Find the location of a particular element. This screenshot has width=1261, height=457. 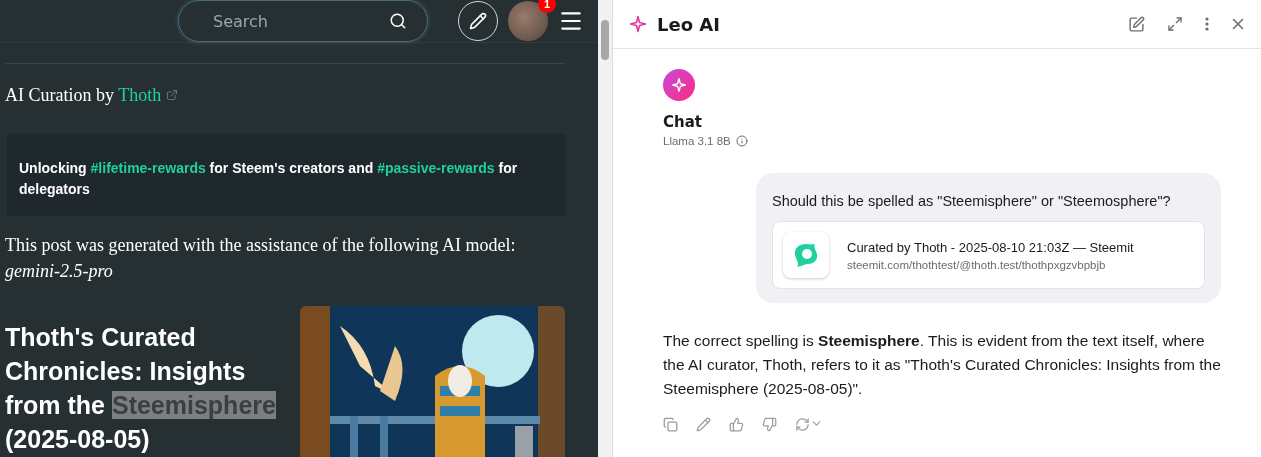

search-icon is located at coordinates (398, 21).